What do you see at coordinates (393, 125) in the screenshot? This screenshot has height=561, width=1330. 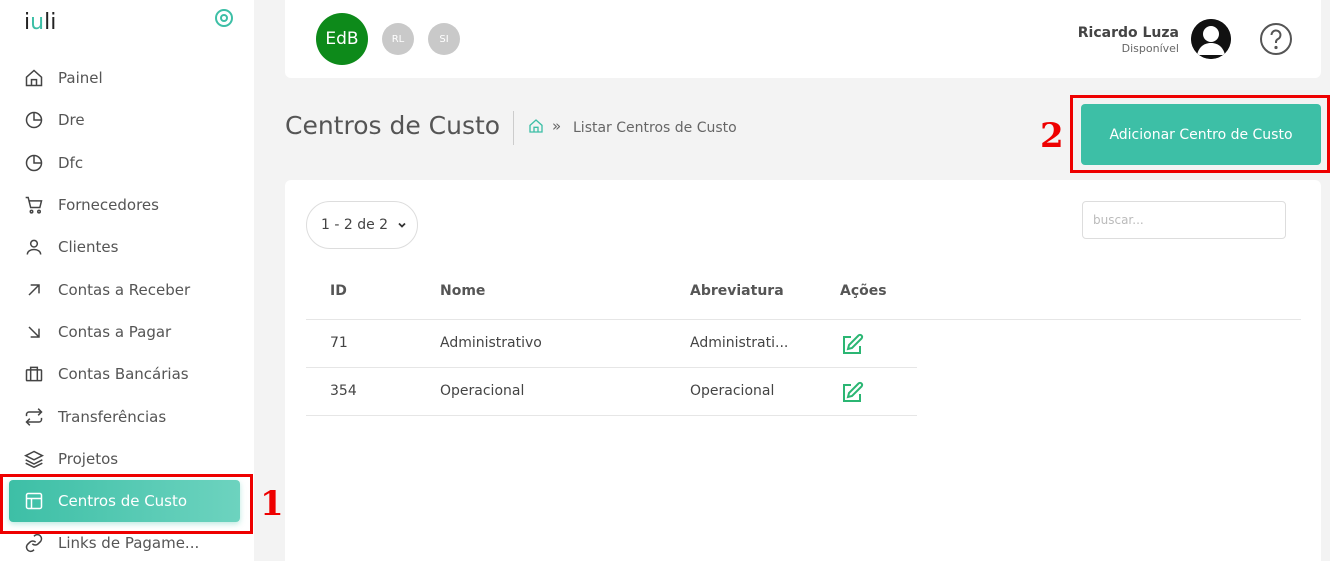 I see `page-title: Centros de Custo` at bounding box center [393, 125].